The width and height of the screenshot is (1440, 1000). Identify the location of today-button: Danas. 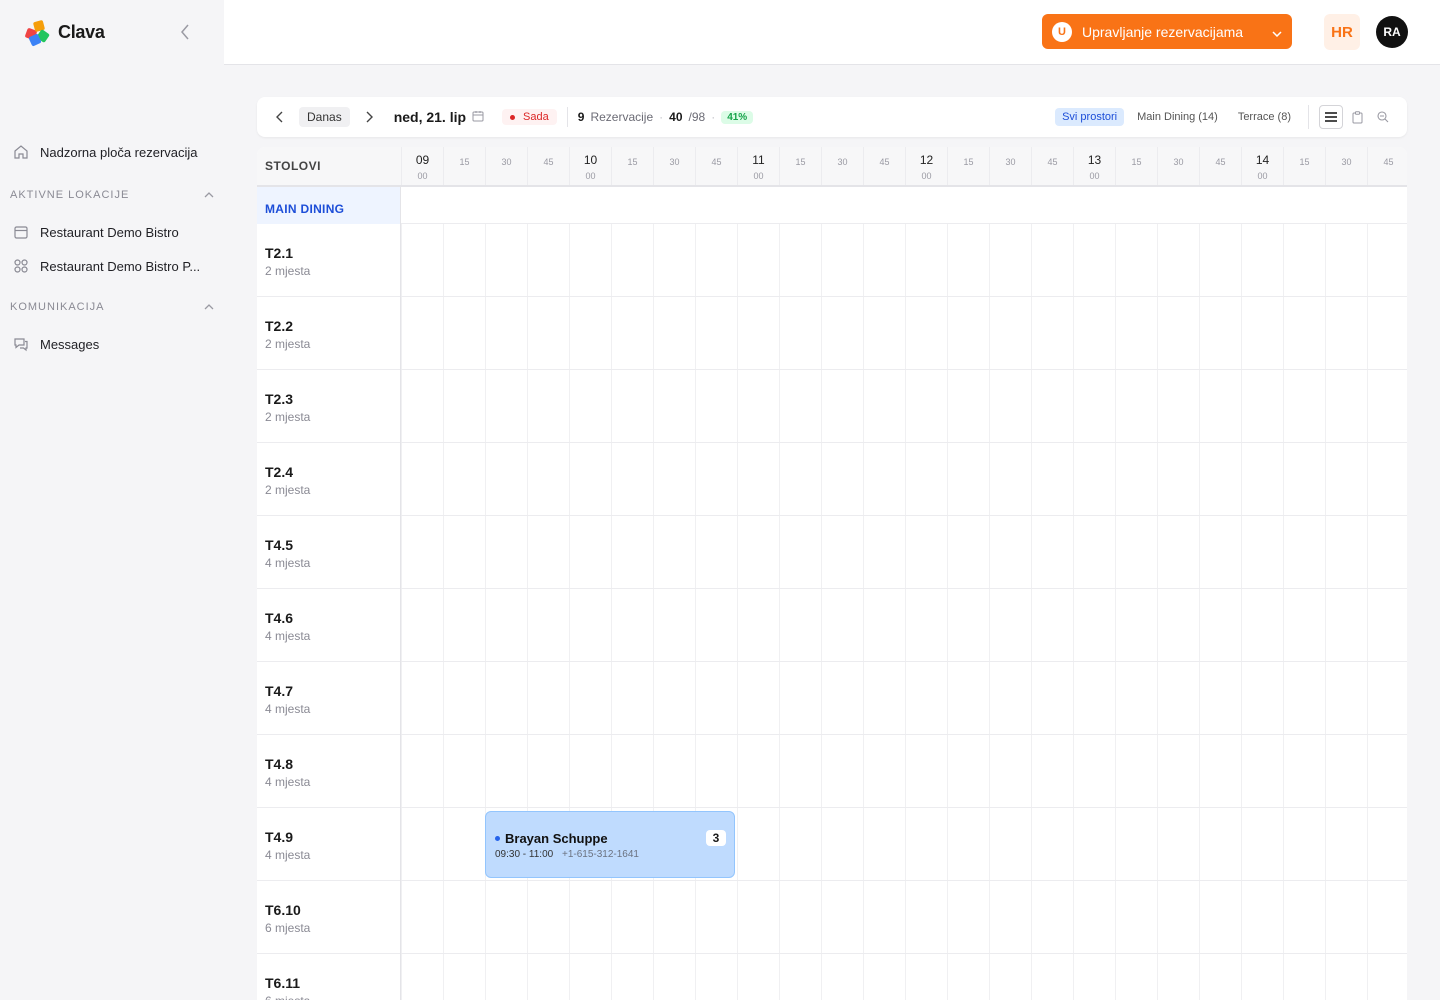
(324, 117).